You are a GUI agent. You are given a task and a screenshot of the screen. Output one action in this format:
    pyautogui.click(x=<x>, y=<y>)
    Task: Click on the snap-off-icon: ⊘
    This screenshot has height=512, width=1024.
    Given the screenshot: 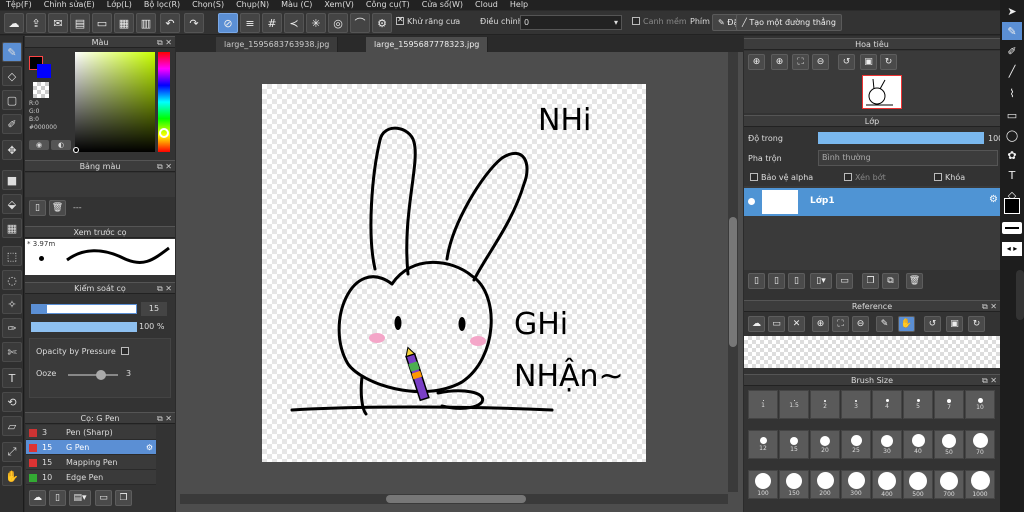 What is the action you would take?
    pyautogui.click(x=228, y=23)
    